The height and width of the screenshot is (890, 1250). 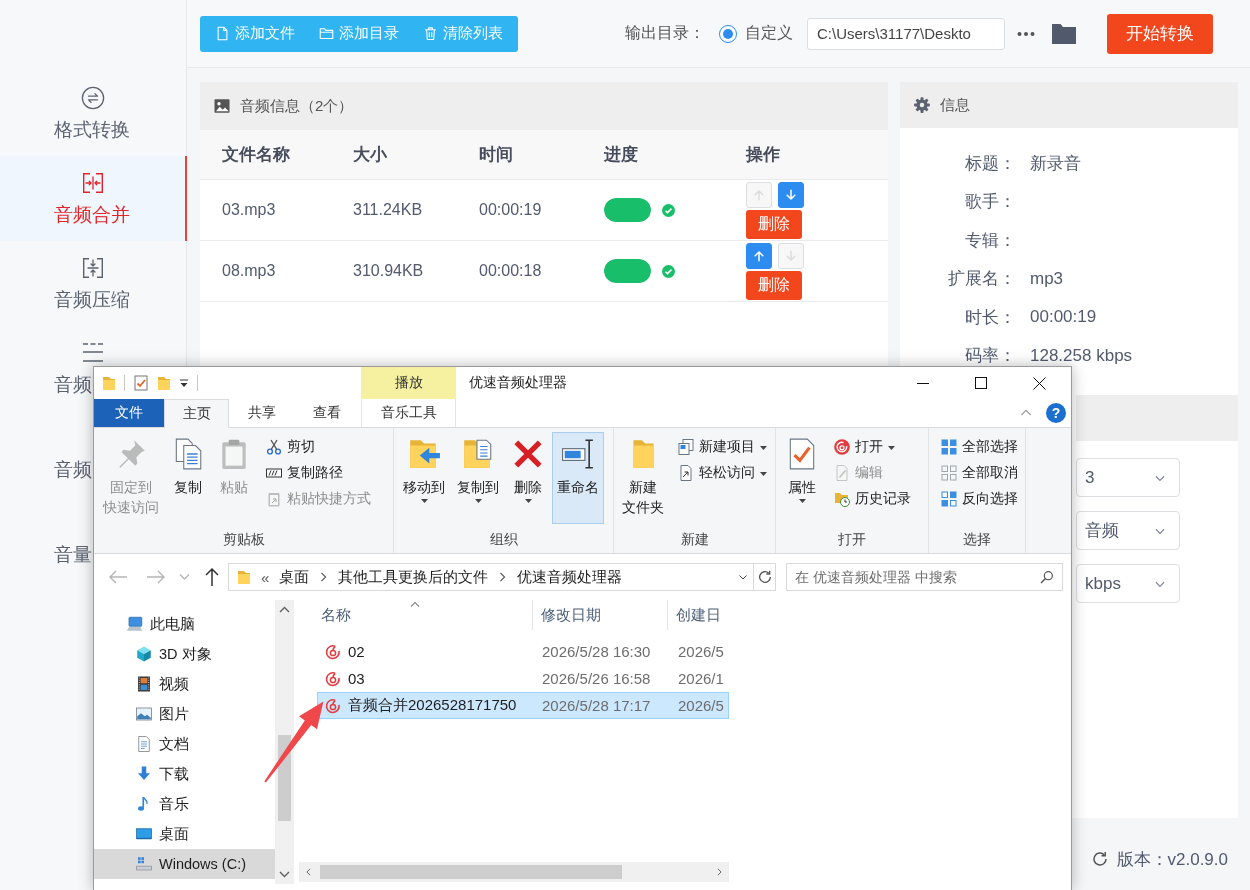 I want to click on sort-caret-icon, so click(x=415, y=604).